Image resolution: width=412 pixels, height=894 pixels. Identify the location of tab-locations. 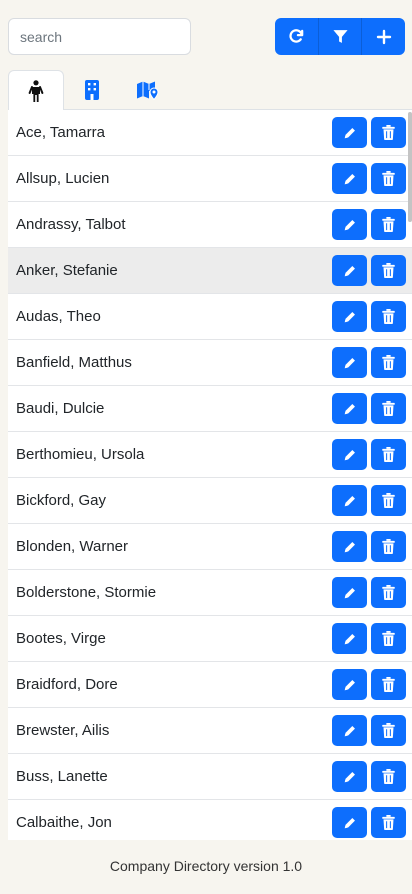
(148, 90).